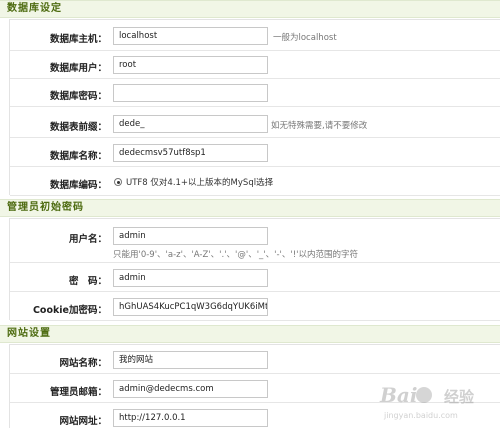 This screenshot has height=428, width=500. Describe the element at coordinates (305, 38) in the screenshot. I see `db-host-hint: 一般为localhost` at that location.